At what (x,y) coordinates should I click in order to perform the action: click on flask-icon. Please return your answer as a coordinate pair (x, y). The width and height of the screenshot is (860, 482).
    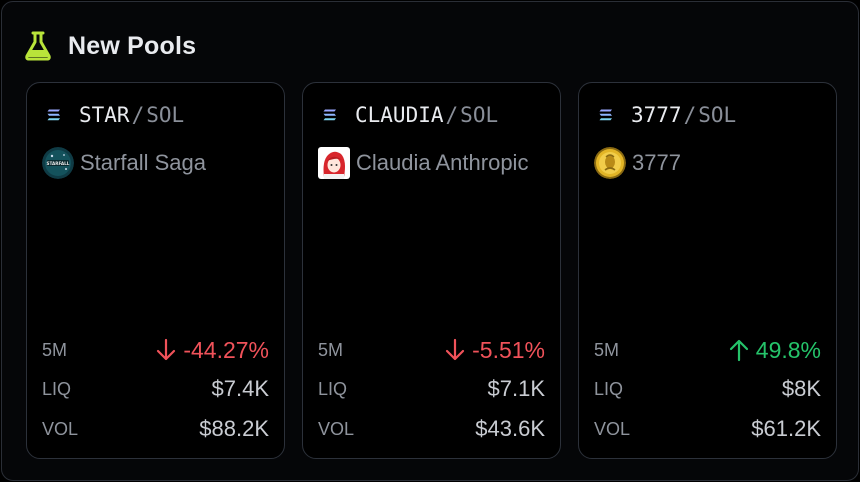
    Looking at the image, I should click on (38, 46).